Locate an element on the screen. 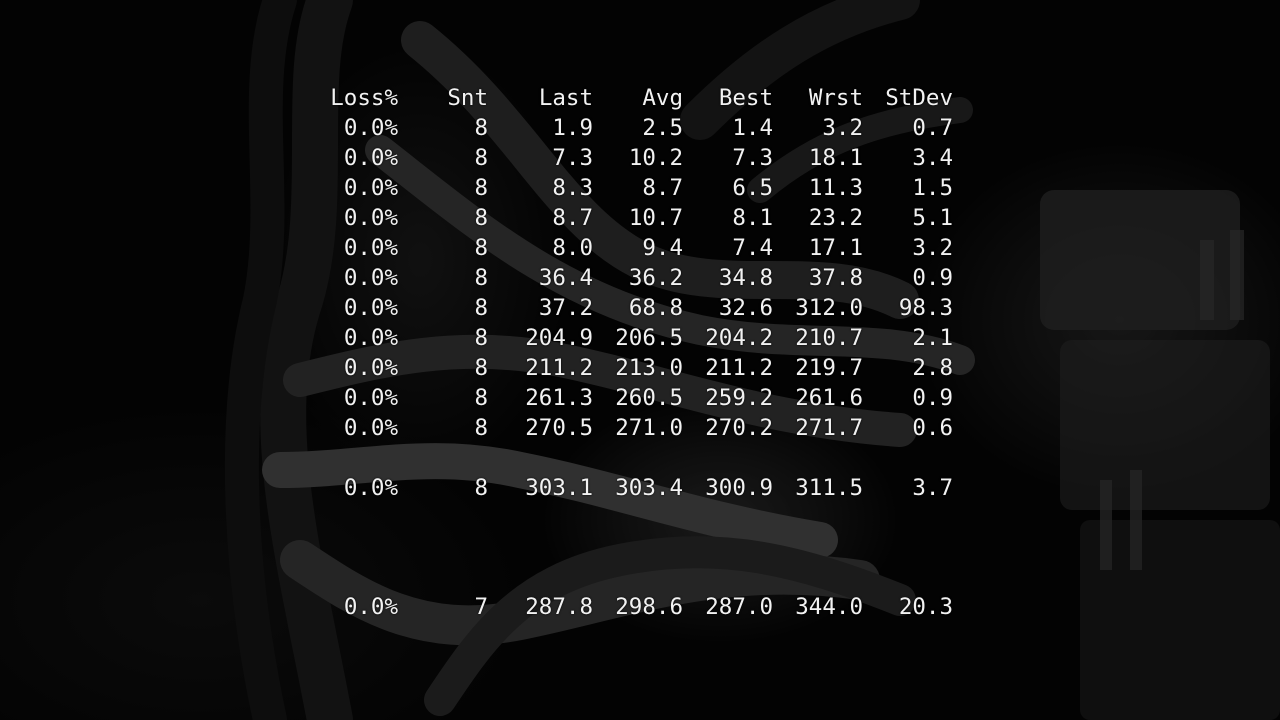  wrst-cell: 23.2 is located at coordinates (835, 218).